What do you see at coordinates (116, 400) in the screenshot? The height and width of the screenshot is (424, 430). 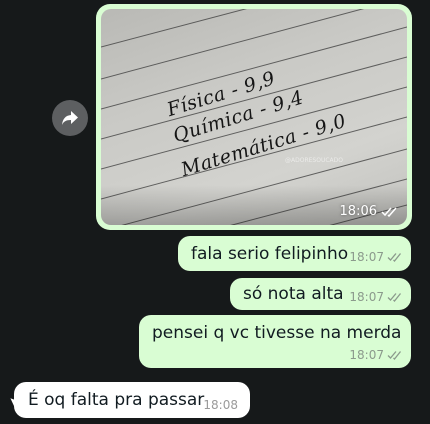 I see `message-text: É oq falta pra passar` at bounding box center [116, 400].